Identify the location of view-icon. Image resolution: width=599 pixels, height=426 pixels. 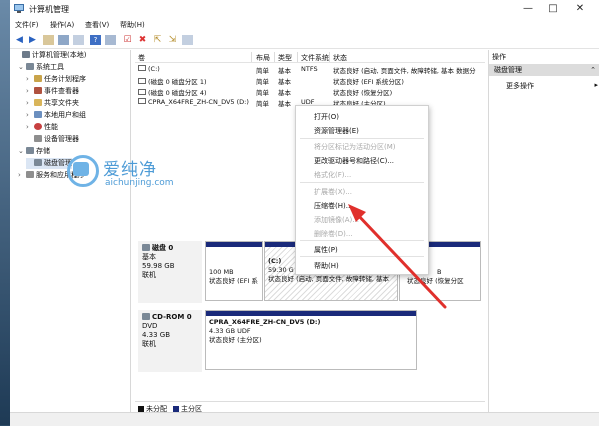
(110, 40).